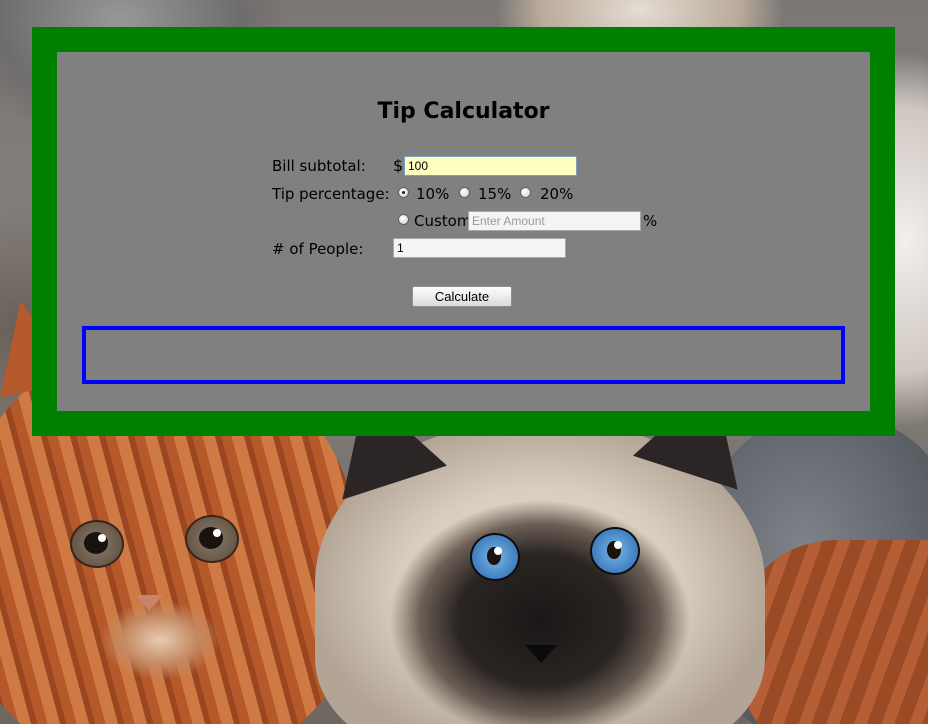  What do you see at coordinates (464, 192) in the screenshot?
I see `tip-15-radio` at bounding box center [464, 192].